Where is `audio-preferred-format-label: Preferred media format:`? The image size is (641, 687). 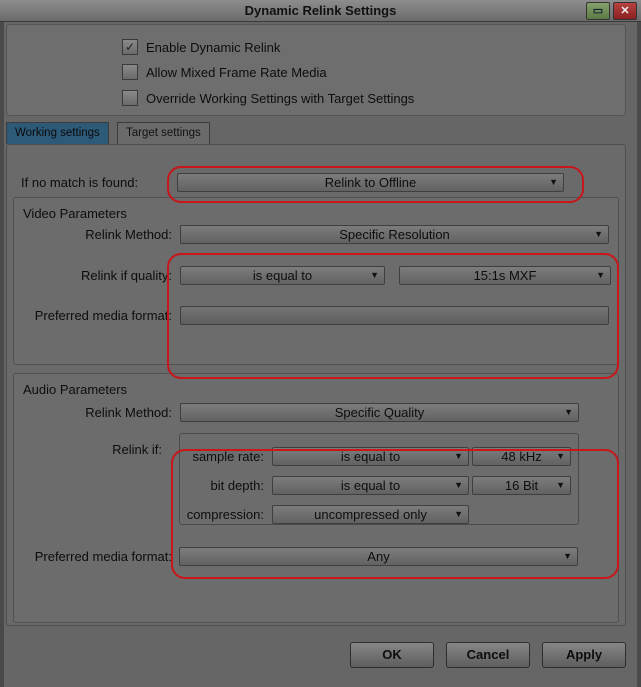
audio-preferred-format-label: Preferred media format: is located at coordinates (103, 556).